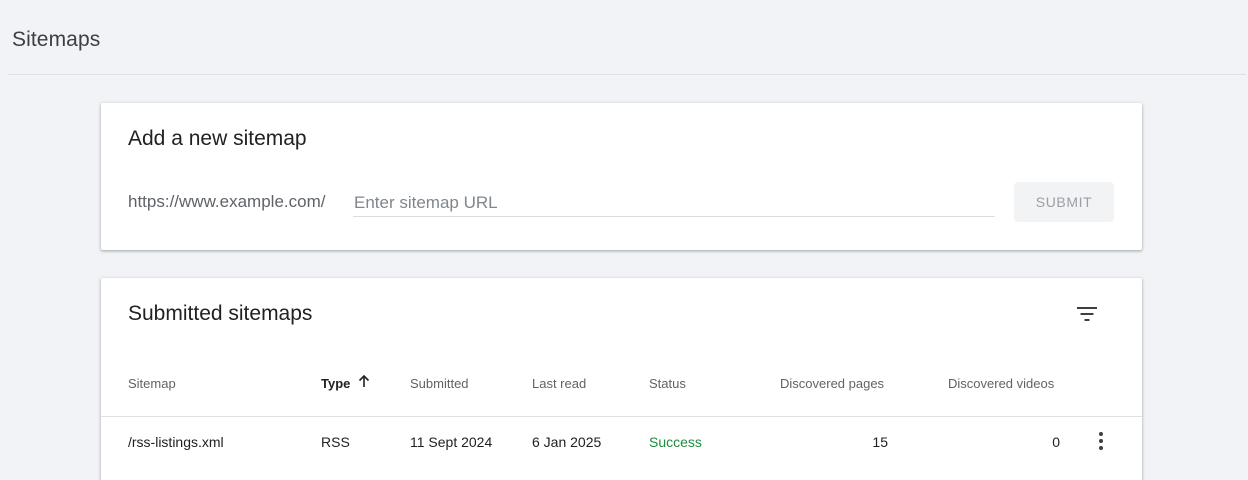 The height and width of the screenshot is (480, 1248). I want to click on column-header-submitted: Submitted, so click(439, 383).